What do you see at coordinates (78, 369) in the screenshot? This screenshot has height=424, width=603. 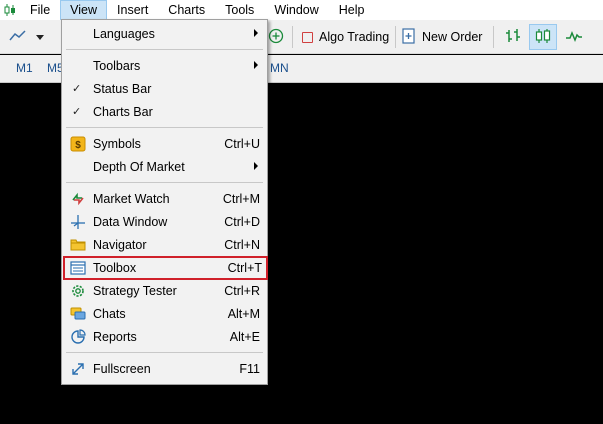 I see `fullscreen-icon` at bounding box center [78, 369].